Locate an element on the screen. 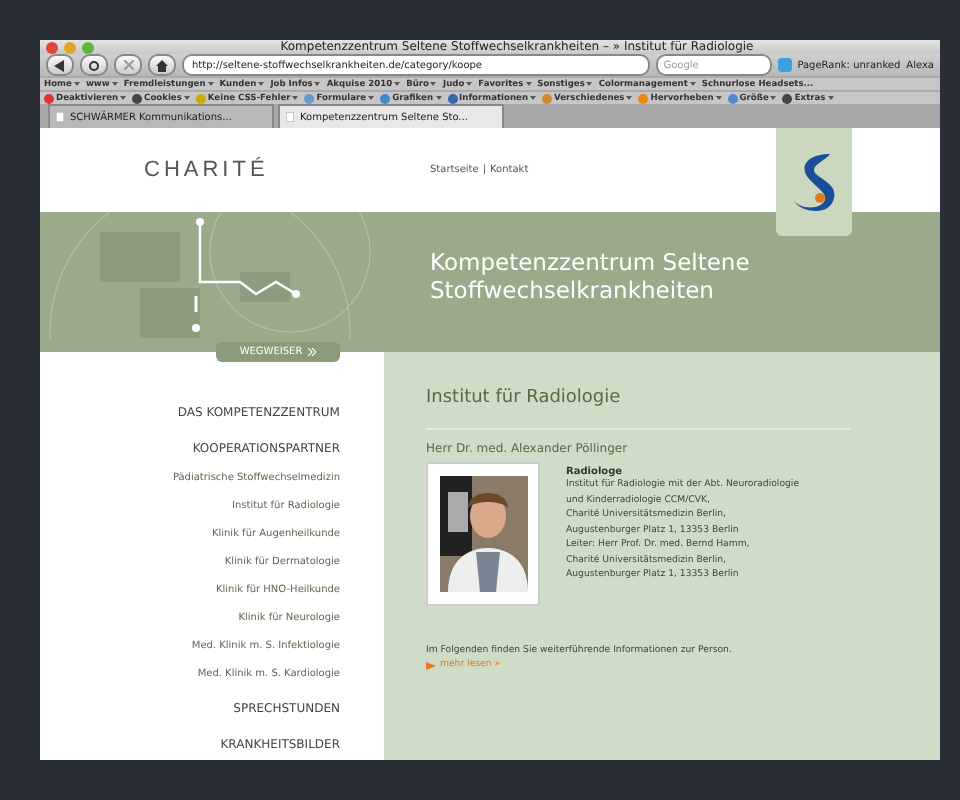 The width and height of the screenshot is (960, 800). back-arrow-icon is located at coordinates (60, 65).